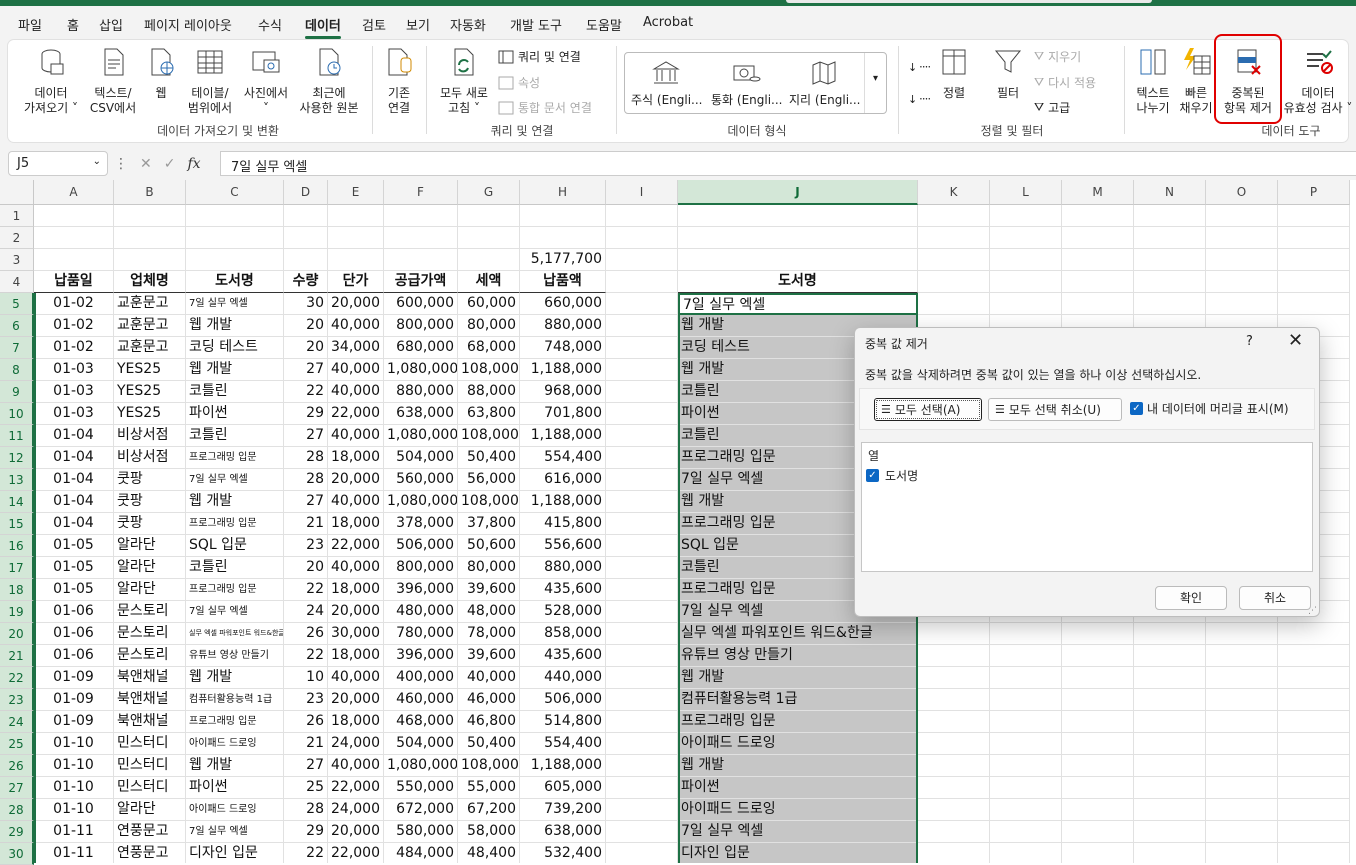 The image size is (1356, 865). Describe the element at coordinates (489, 458) in the screenshot. I see `table-row-cell: 50,400` at that location.